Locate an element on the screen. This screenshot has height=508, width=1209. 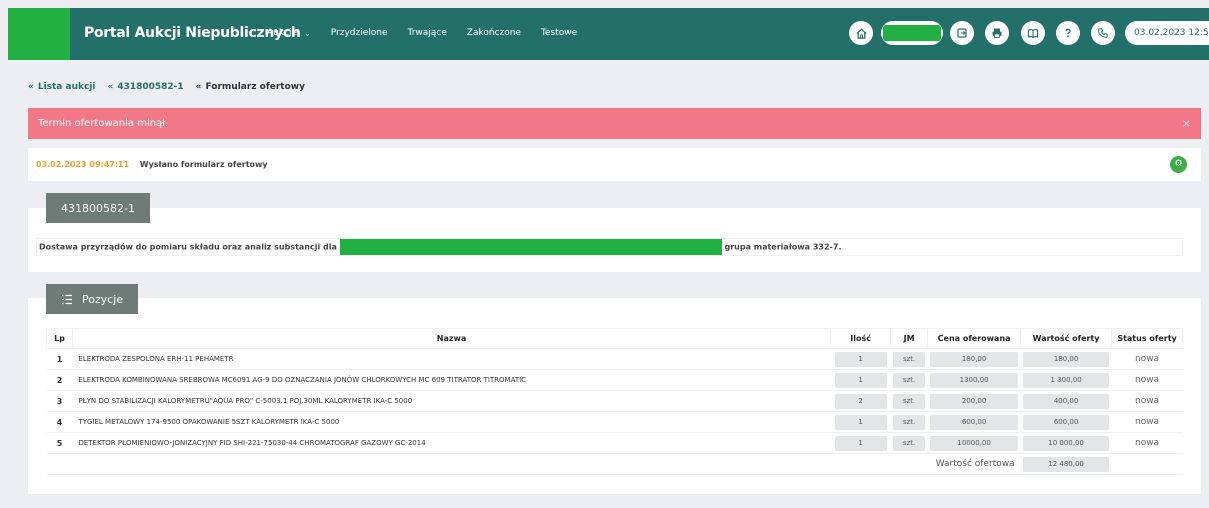
price-field: 600,00 is located at coordinates (974, 422).